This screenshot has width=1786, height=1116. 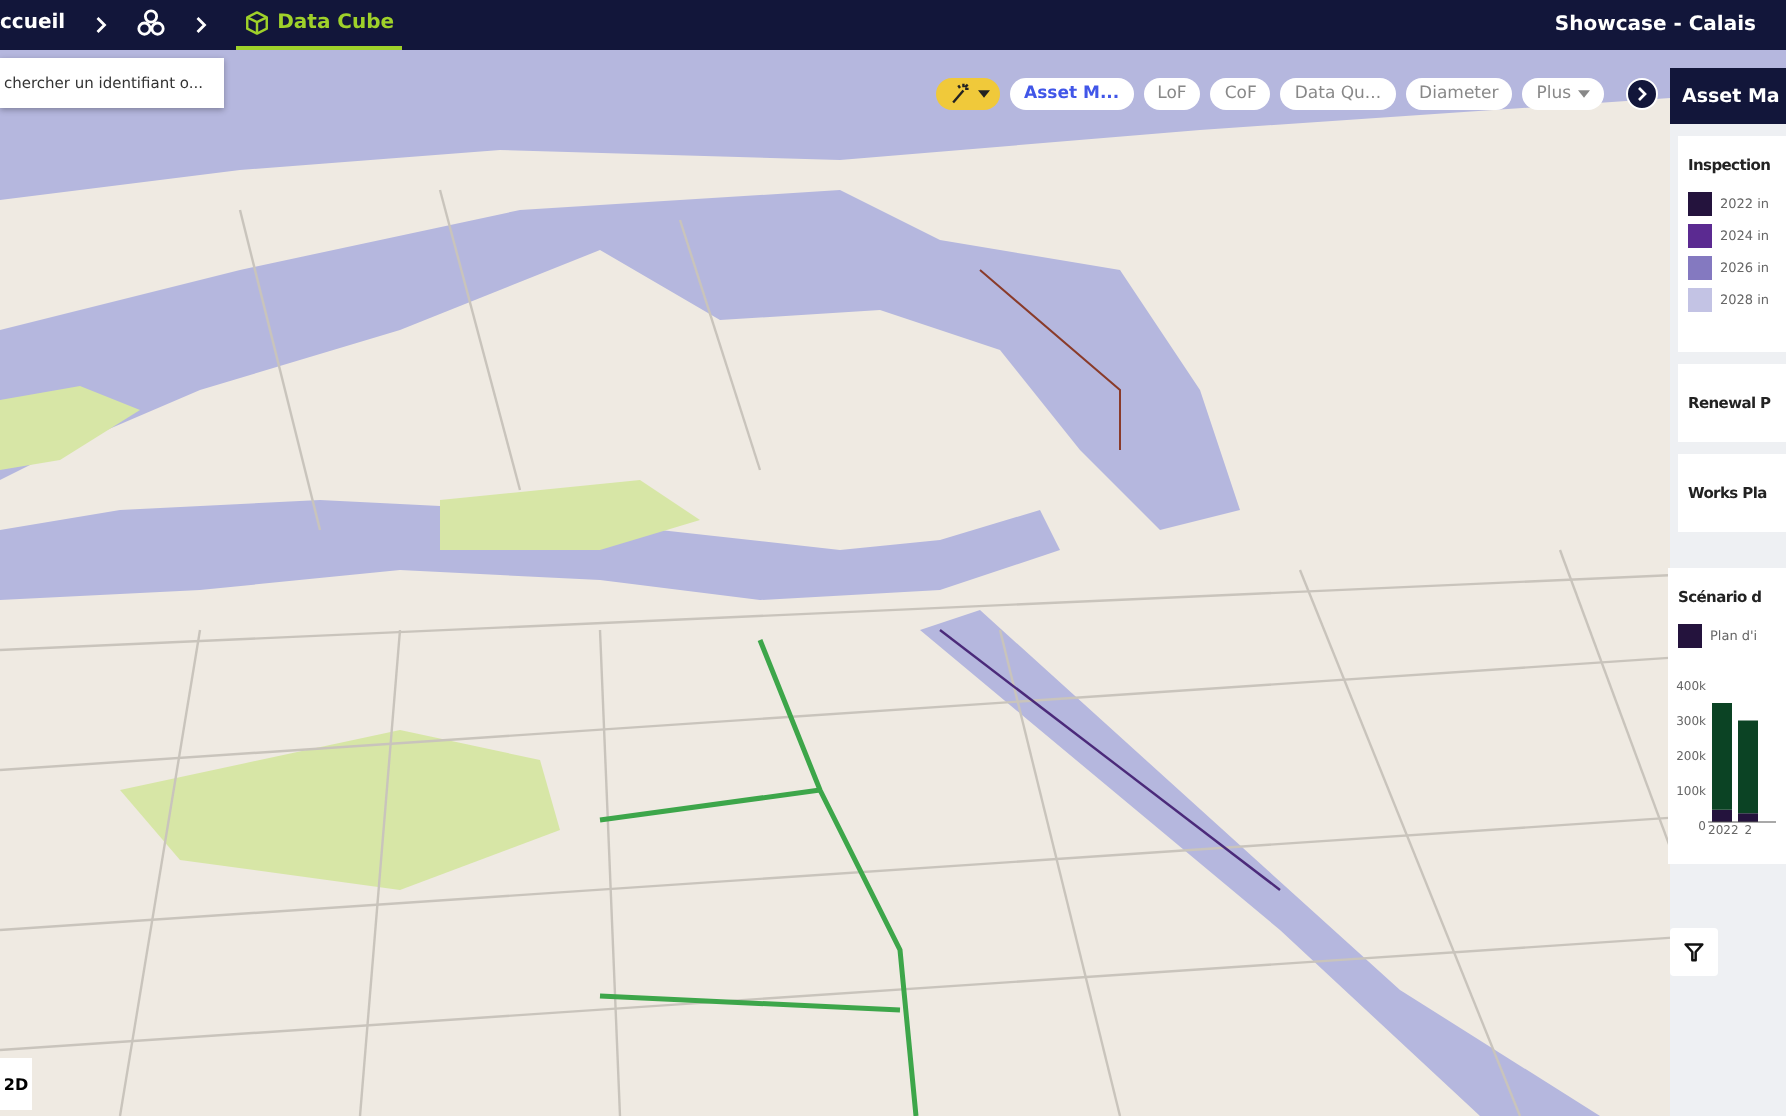 I want to click on filter-icon, so click(x=1694, y=952).